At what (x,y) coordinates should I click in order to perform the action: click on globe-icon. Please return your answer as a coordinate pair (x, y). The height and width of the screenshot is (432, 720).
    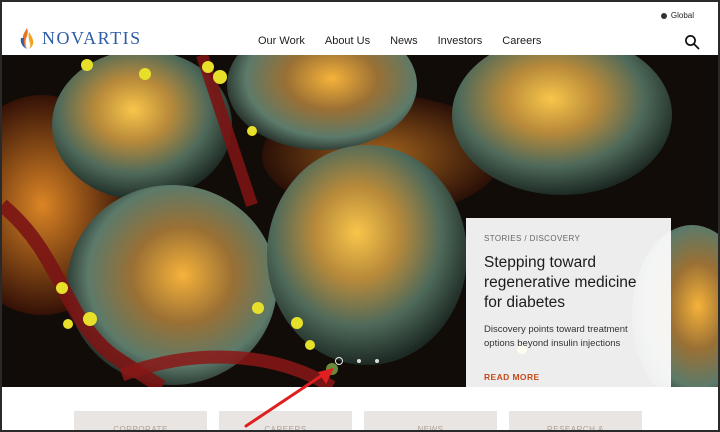
    Looking at the image, I should click on (663, 15).